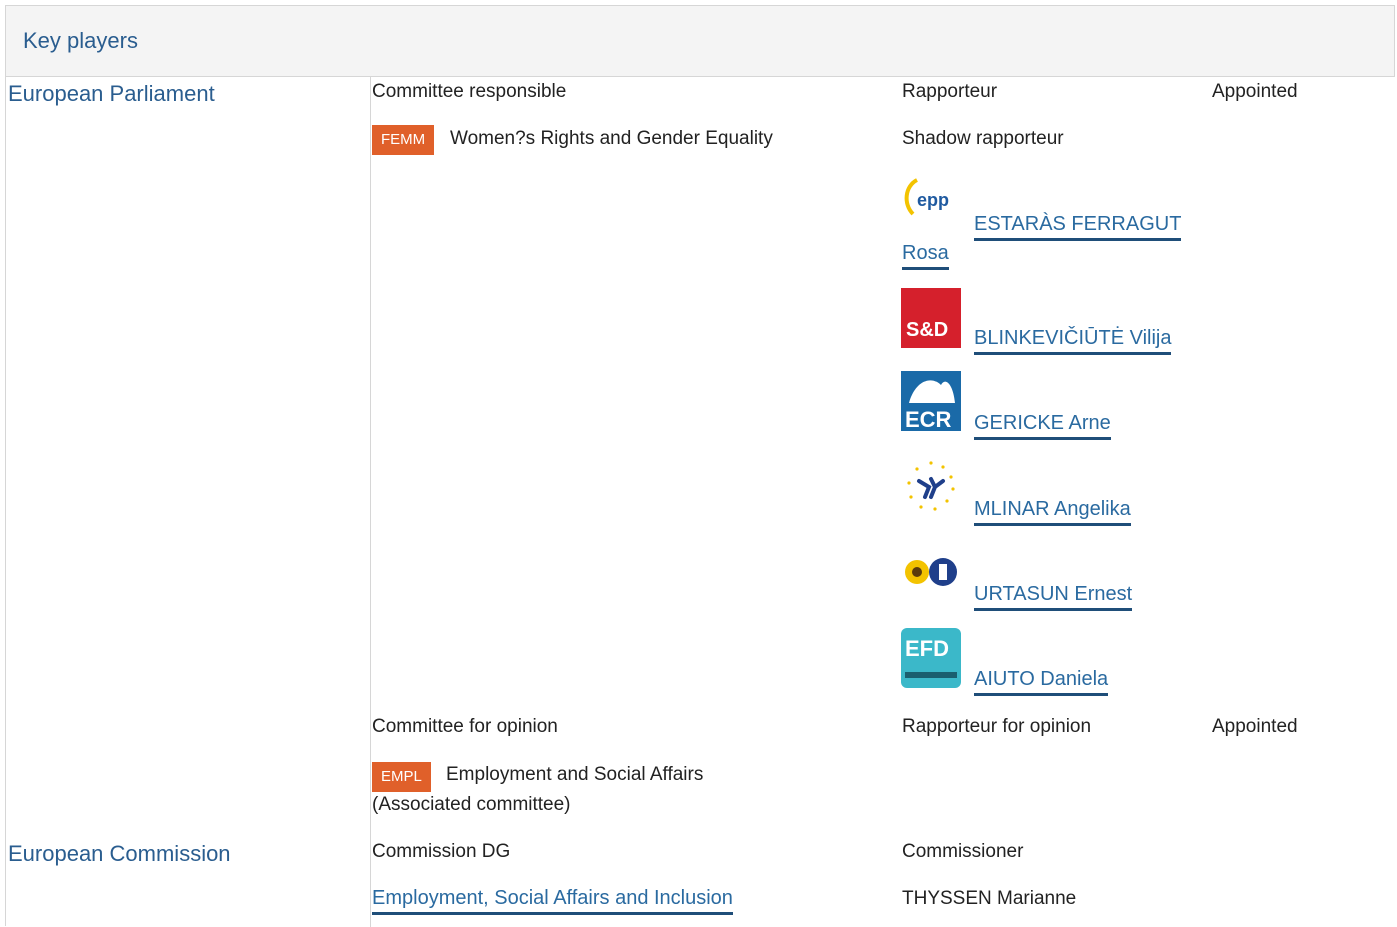 The height and width of the screenshot is (927, 1397). I want to click on empl-associated-note: (Associated committee), so click(471, 804).